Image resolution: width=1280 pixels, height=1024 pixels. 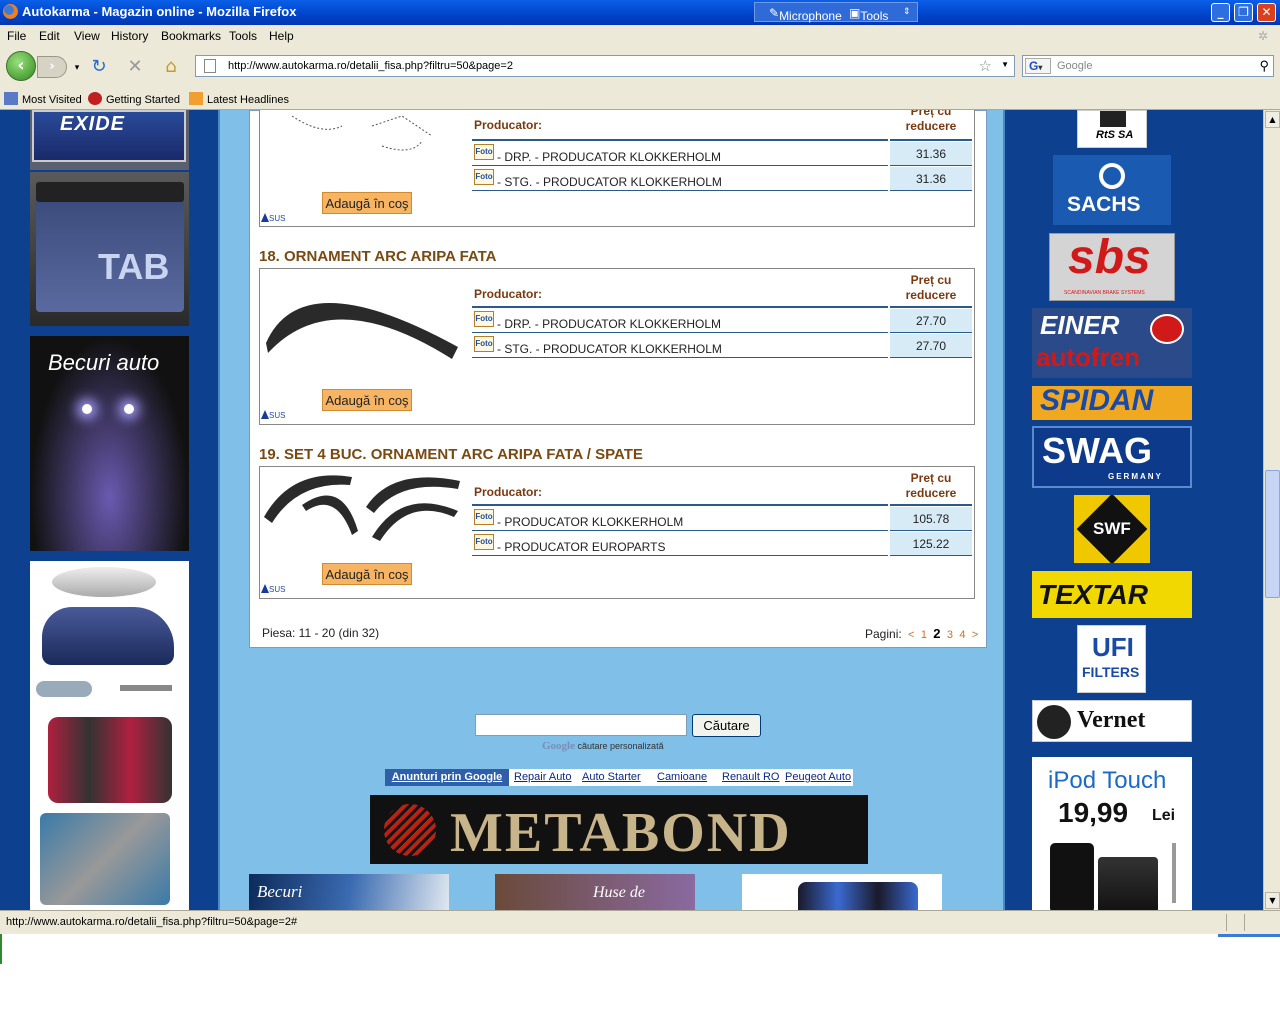 I want to click on swf-logo: SWF, so click(x=1112, y=529).